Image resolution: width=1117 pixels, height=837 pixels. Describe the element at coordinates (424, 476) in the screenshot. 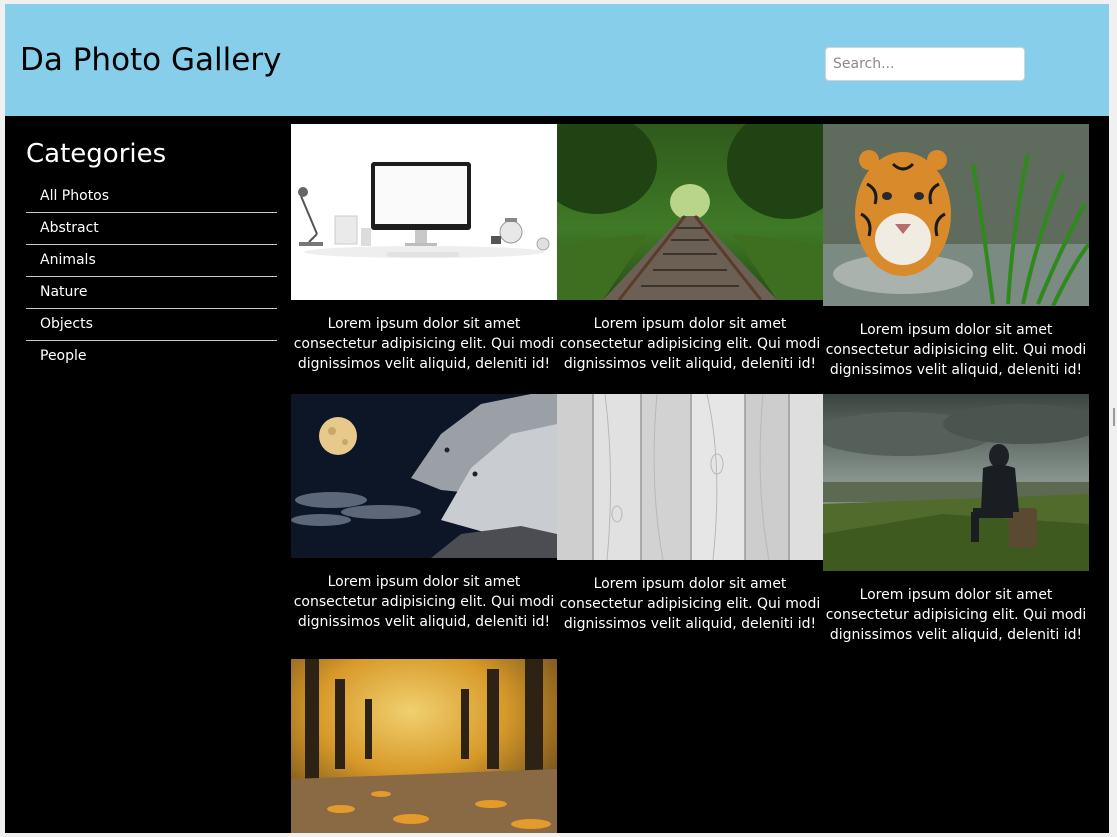

I see `photo-wolves-moon` at that location.